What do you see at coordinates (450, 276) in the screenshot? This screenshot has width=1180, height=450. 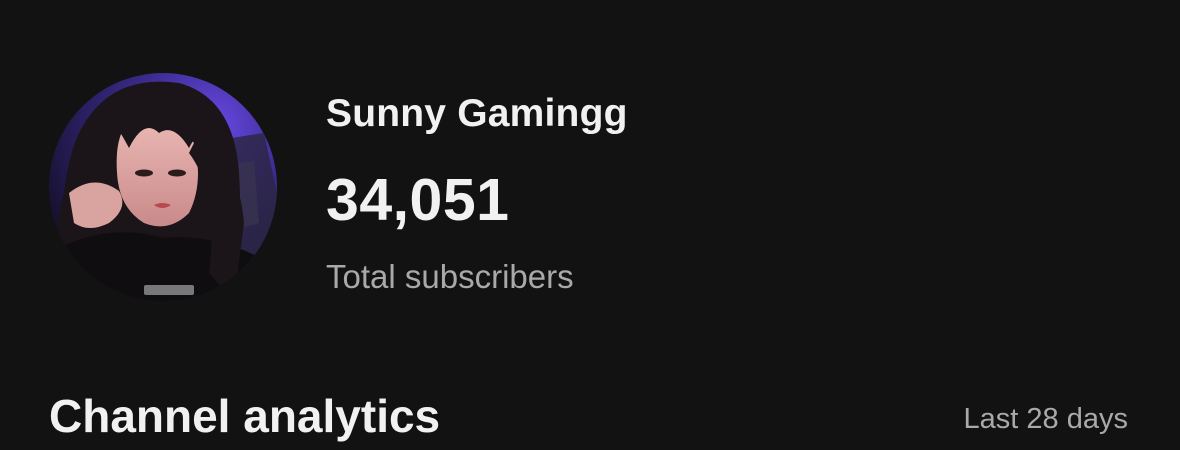 I see `subscriber-label: Total subscribers` at bounding box center [450, 276].